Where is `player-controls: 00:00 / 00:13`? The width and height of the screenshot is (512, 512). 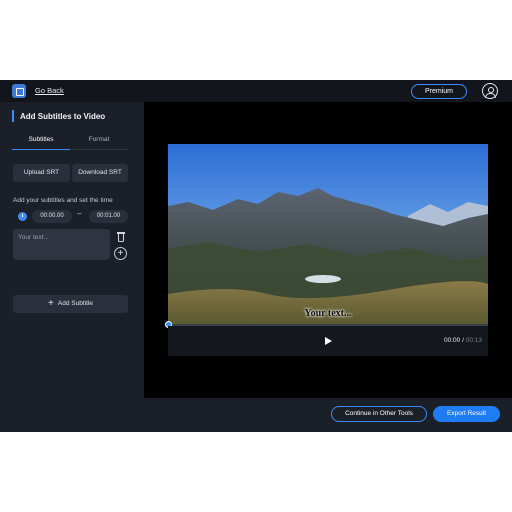 player-controls: 00:00 / 00:13 is located at coordinates (328, 341).